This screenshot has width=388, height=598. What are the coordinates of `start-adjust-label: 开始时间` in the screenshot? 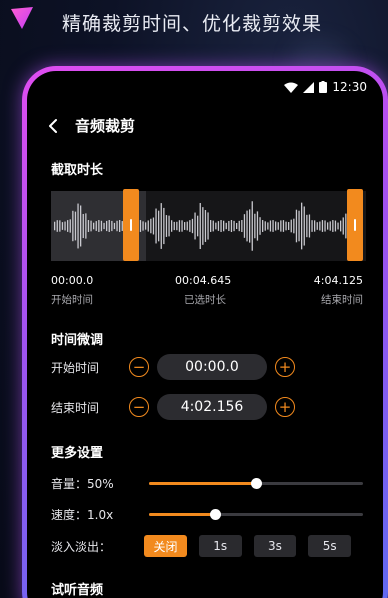 It's located at (75, 367).